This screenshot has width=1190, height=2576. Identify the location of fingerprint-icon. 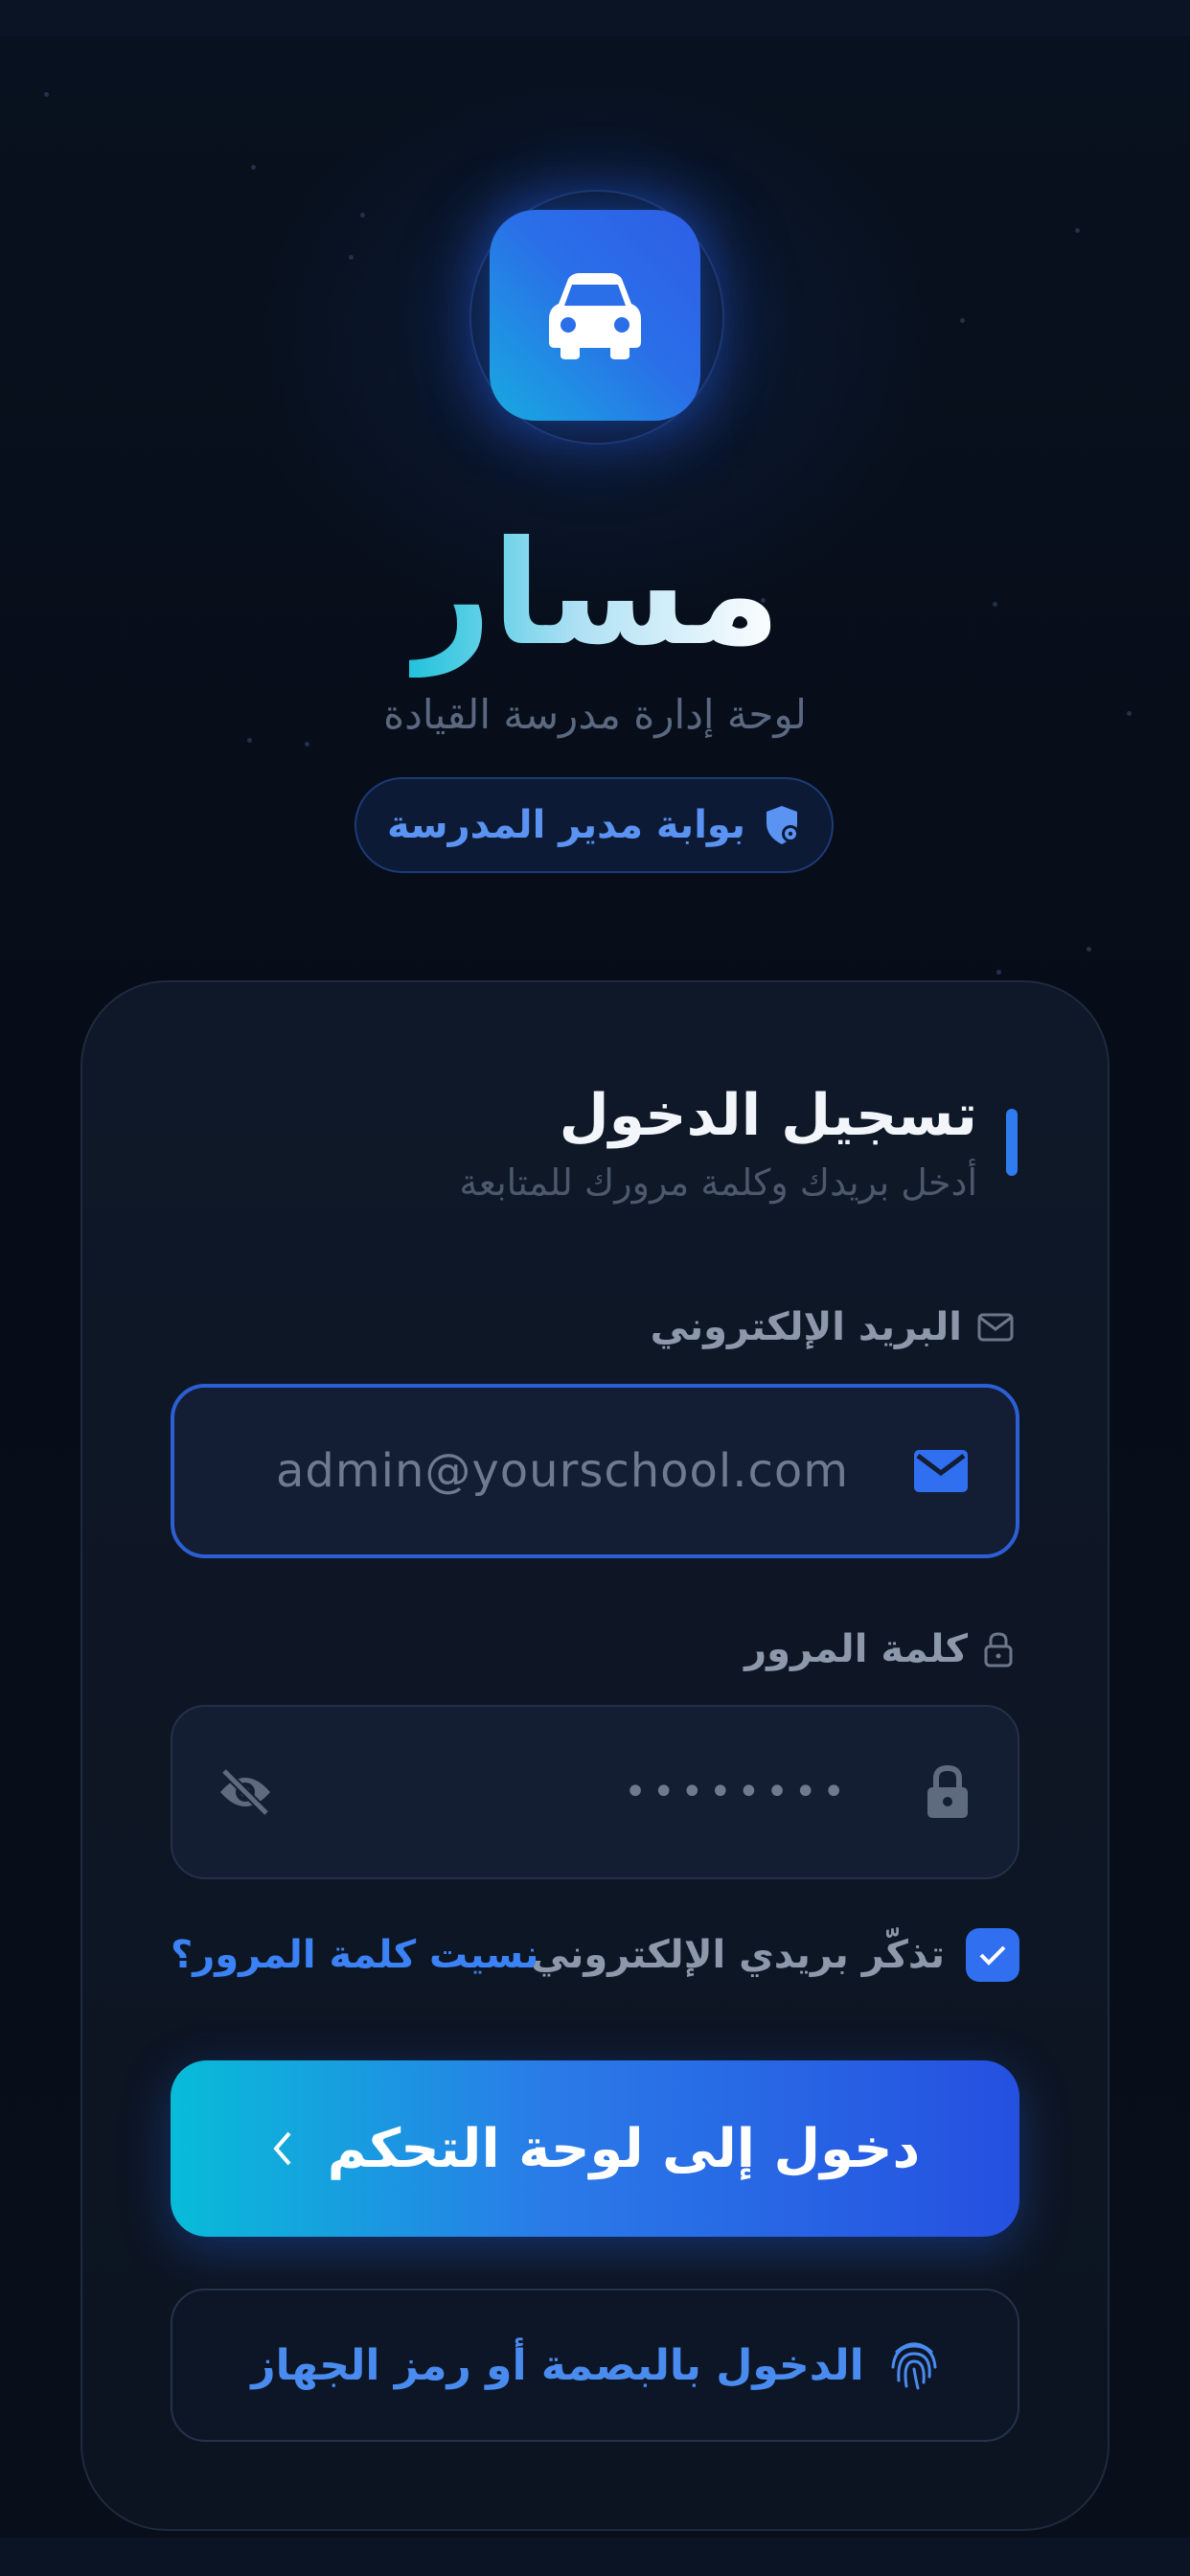
(914, 2366).